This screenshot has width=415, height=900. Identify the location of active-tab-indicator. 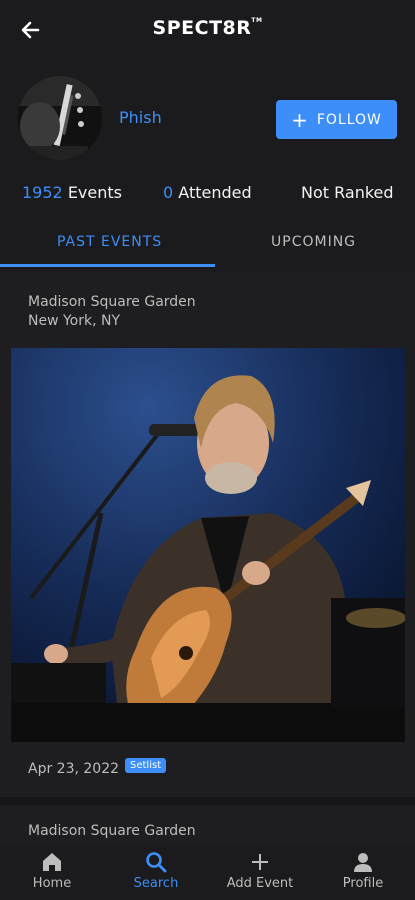
(107, 265).